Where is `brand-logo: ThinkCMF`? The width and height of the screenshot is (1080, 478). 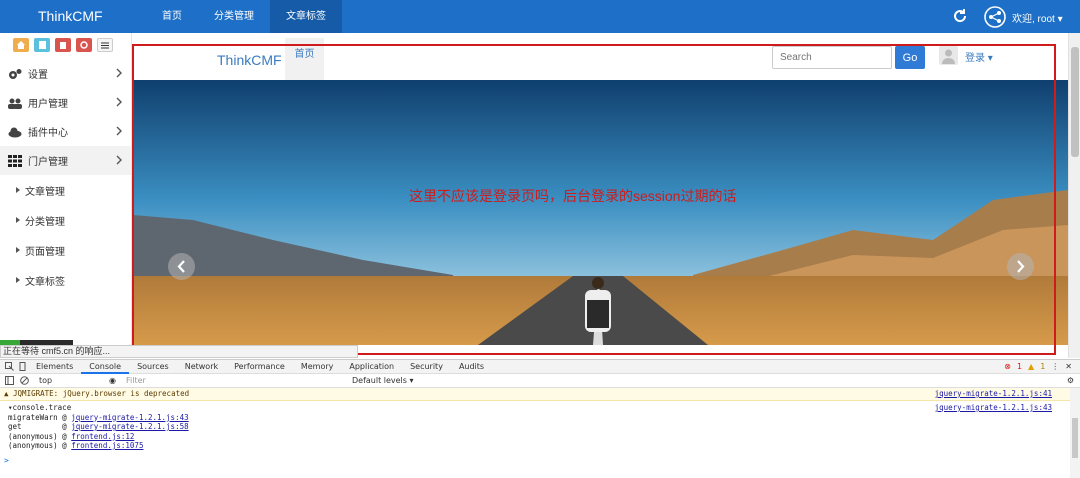 brand-logo: ThinkCMF is located at coordinates (70, 16).